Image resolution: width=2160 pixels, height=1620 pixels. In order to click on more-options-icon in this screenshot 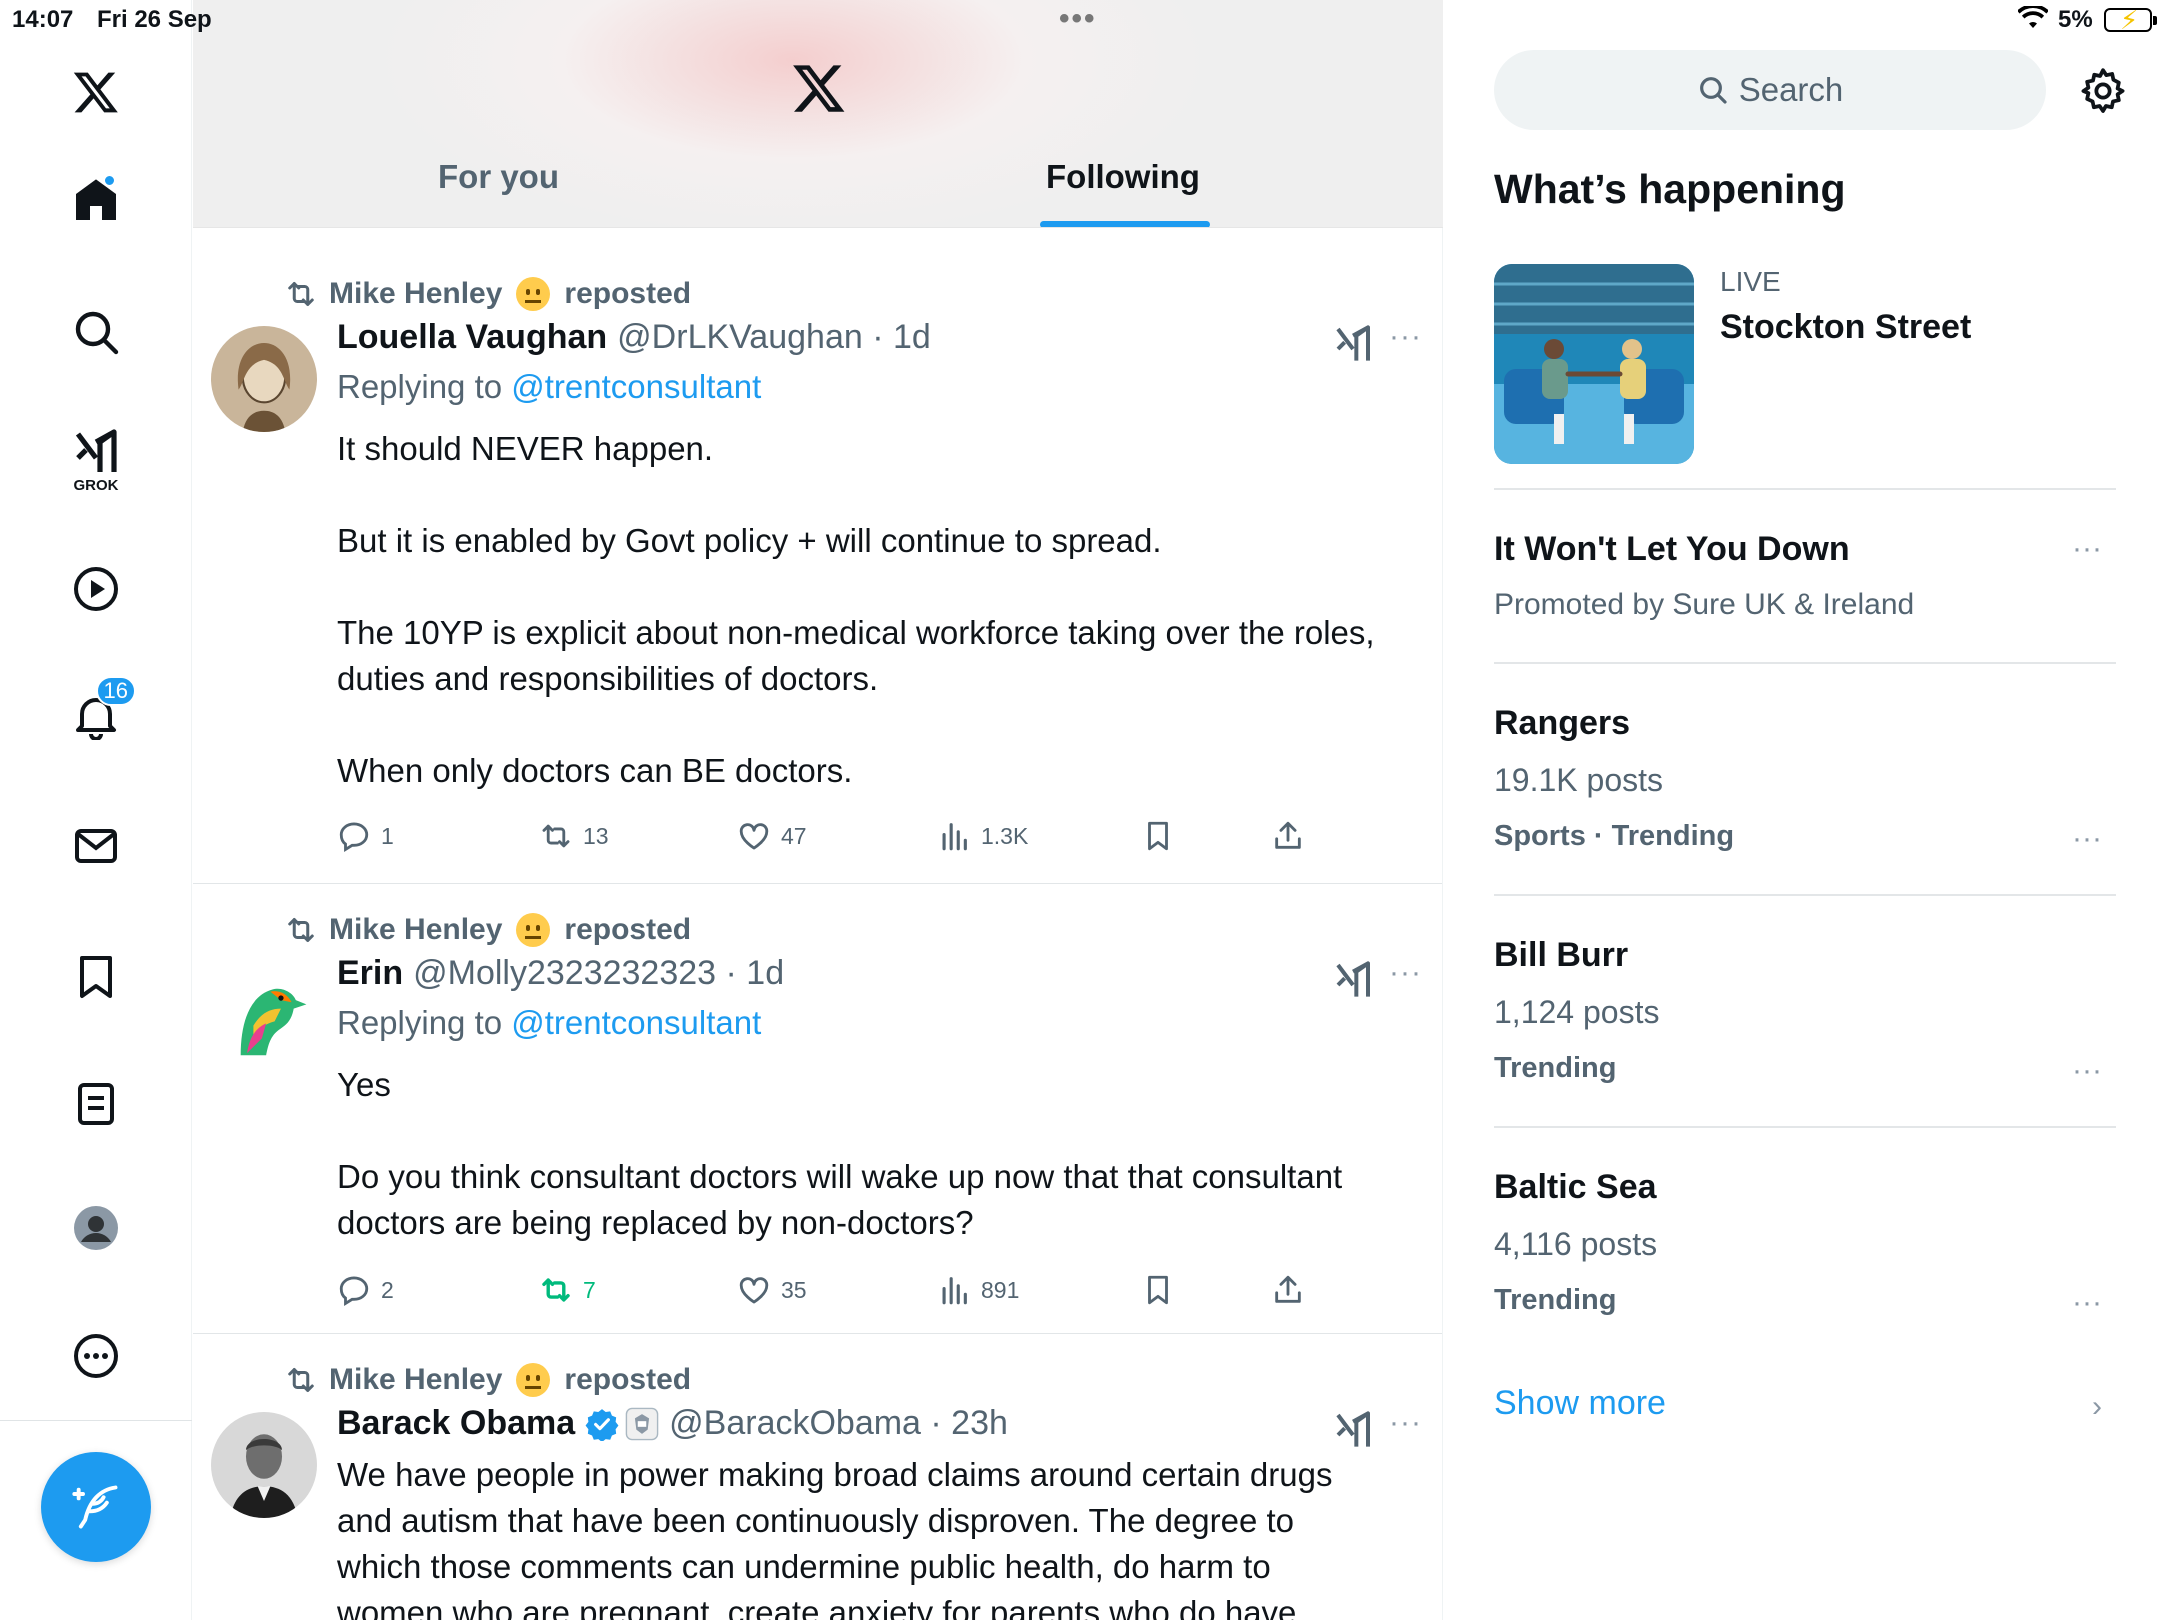, I will do `click(96, 1356)`.